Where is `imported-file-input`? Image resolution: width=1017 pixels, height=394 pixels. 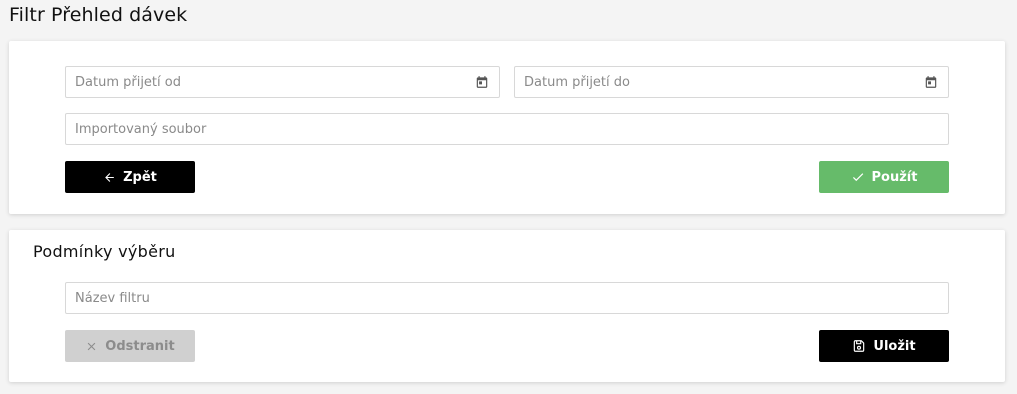 imported-file-input is located at coordinates (507, 129).